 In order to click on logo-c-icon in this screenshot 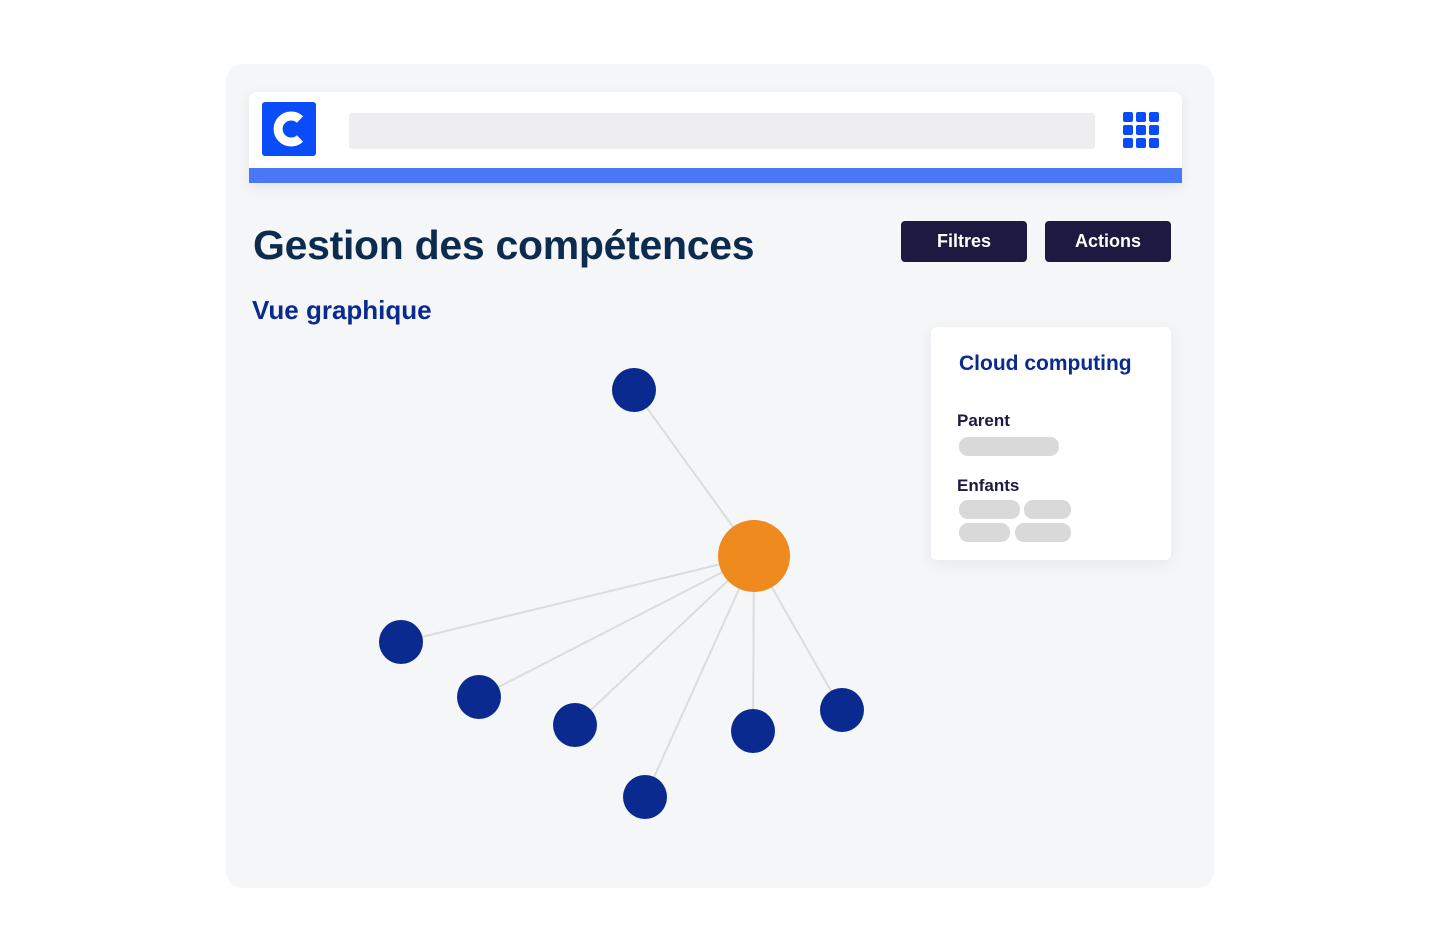, I will do `click(288, 129)`.